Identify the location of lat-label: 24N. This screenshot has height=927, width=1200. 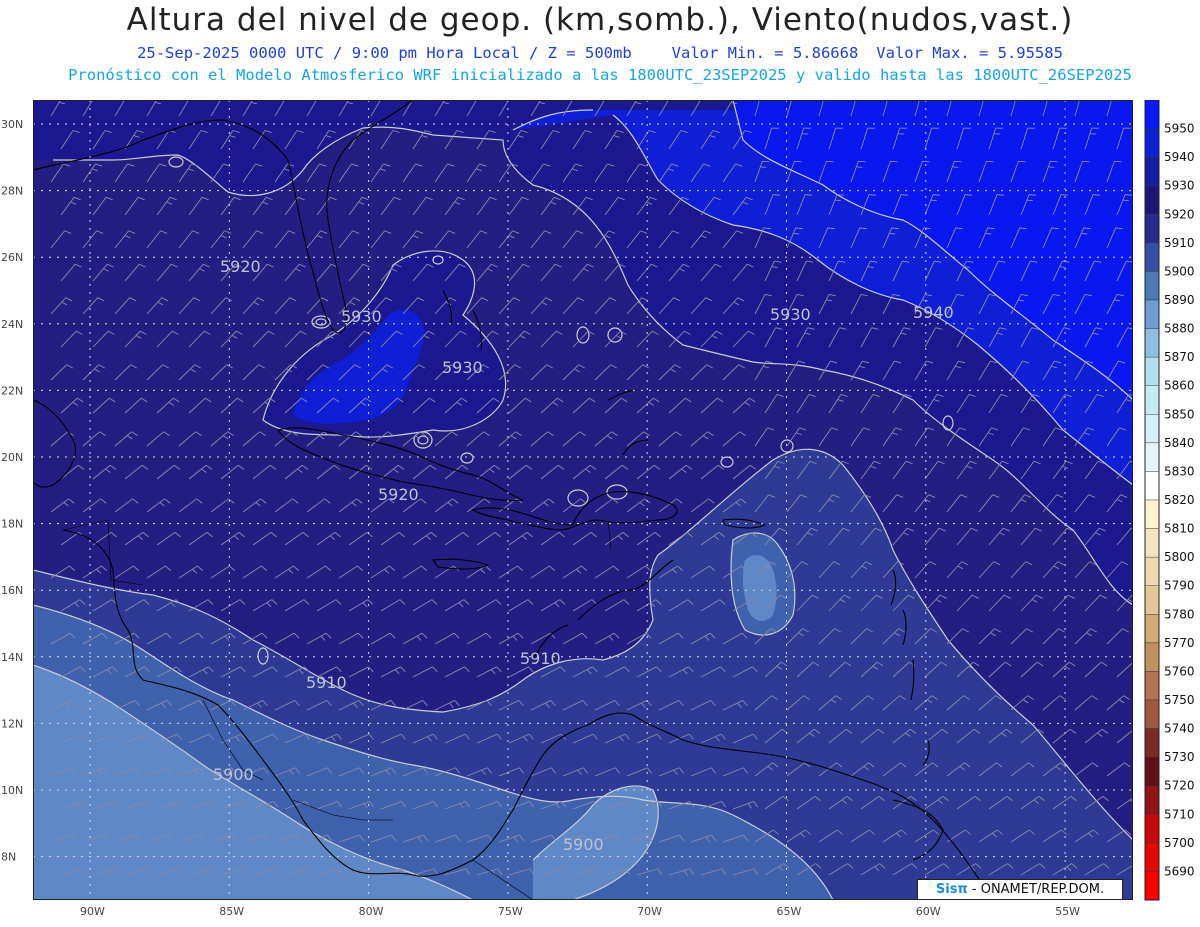
(12, 324).